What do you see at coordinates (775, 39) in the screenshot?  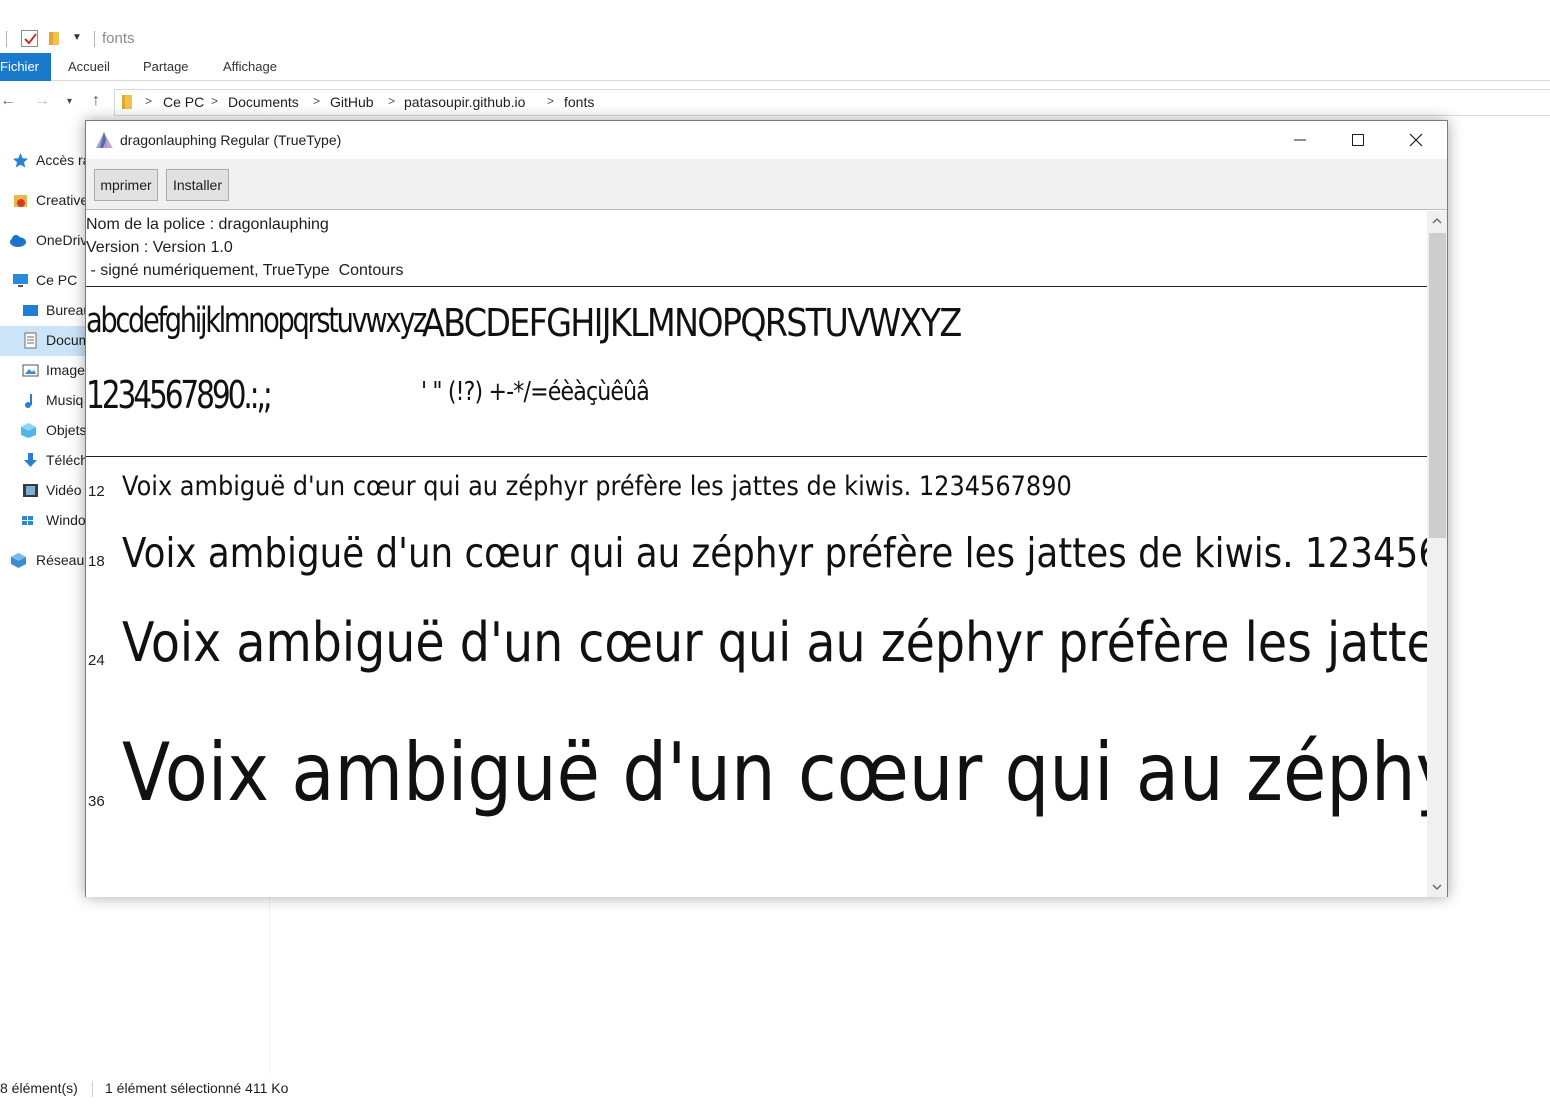 I see `quick-access-toolbar: ▼ fonts` at bounding box center [775, 39].